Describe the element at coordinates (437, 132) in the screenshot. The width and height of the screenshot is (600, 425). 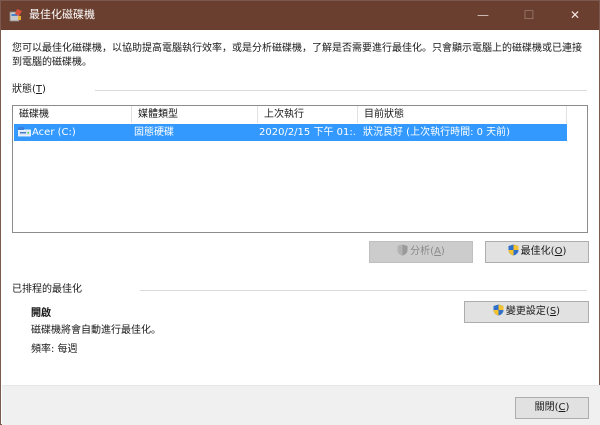
I see `drive-status: 狀況良好 (上次執行時間: 0 天前)` at that location.